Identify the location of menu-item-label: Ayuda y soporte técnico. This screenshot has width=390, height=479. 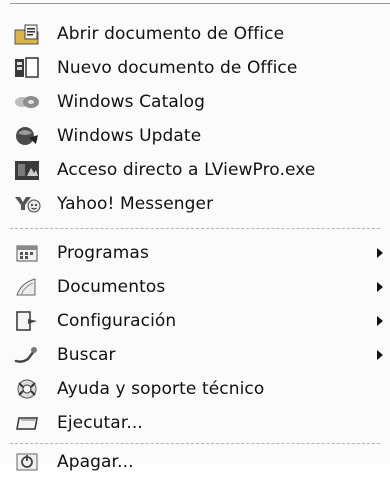
(161, 389).